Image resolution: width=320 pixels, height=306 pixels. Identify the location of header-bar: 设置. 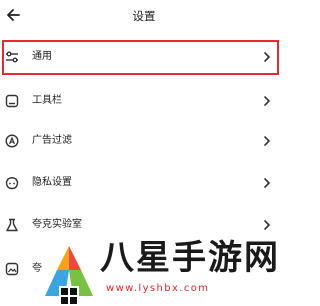
(144, 17).